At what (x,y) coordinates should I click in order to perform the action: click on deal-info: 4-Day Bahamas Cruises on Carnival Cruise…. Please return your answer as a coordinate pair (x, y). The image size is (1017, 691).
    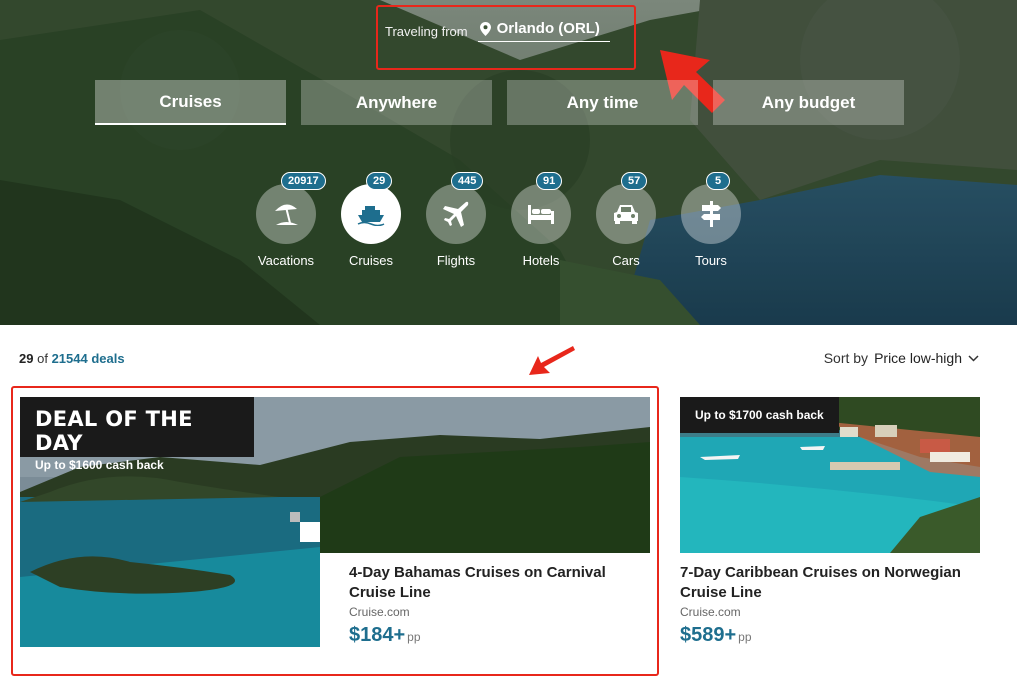
    Looking at the image, I should click on (494, 605).